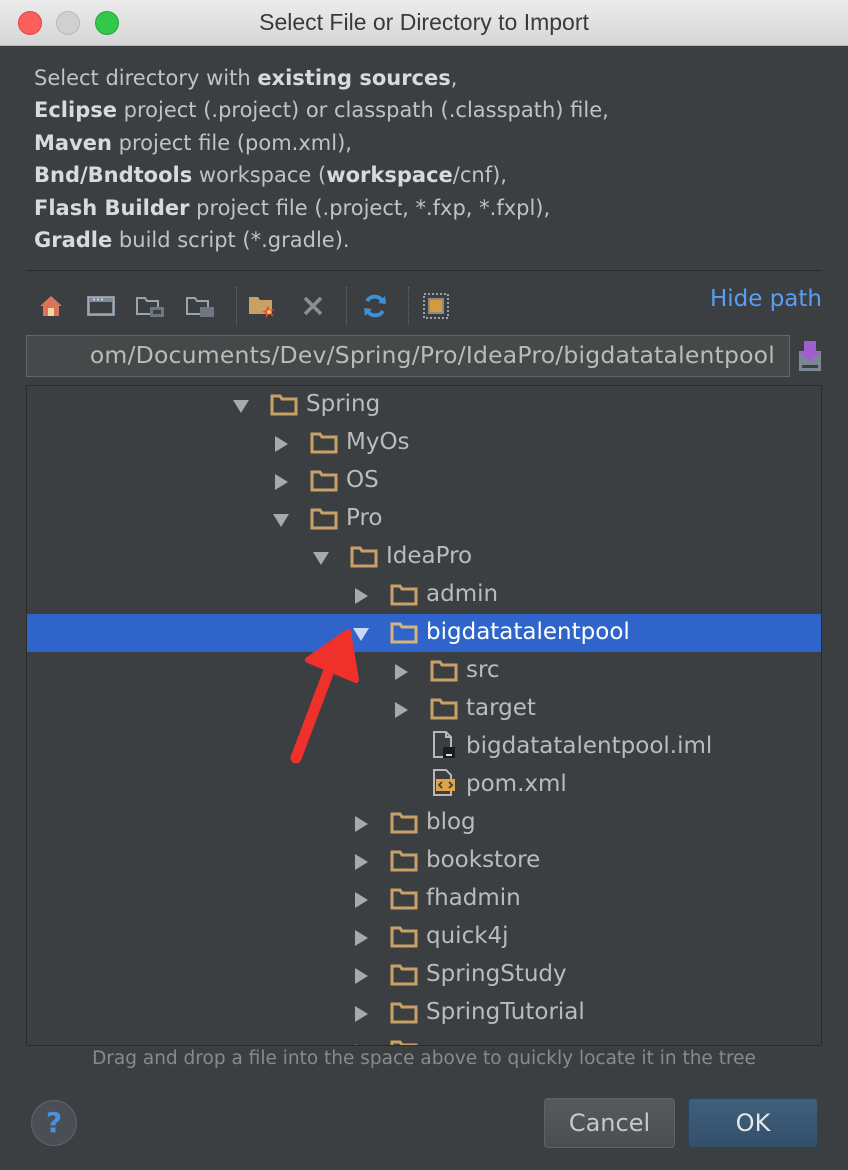 The height and width of the screenshot is (1170, 848). What do you see at coordinates (51, 306) in the screenshot?
I see `home-icon` at bounding box center [51, 306].